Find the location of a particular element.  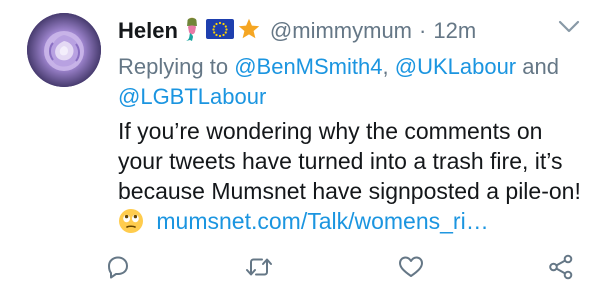

avatar is located at coordinates (64, 50).